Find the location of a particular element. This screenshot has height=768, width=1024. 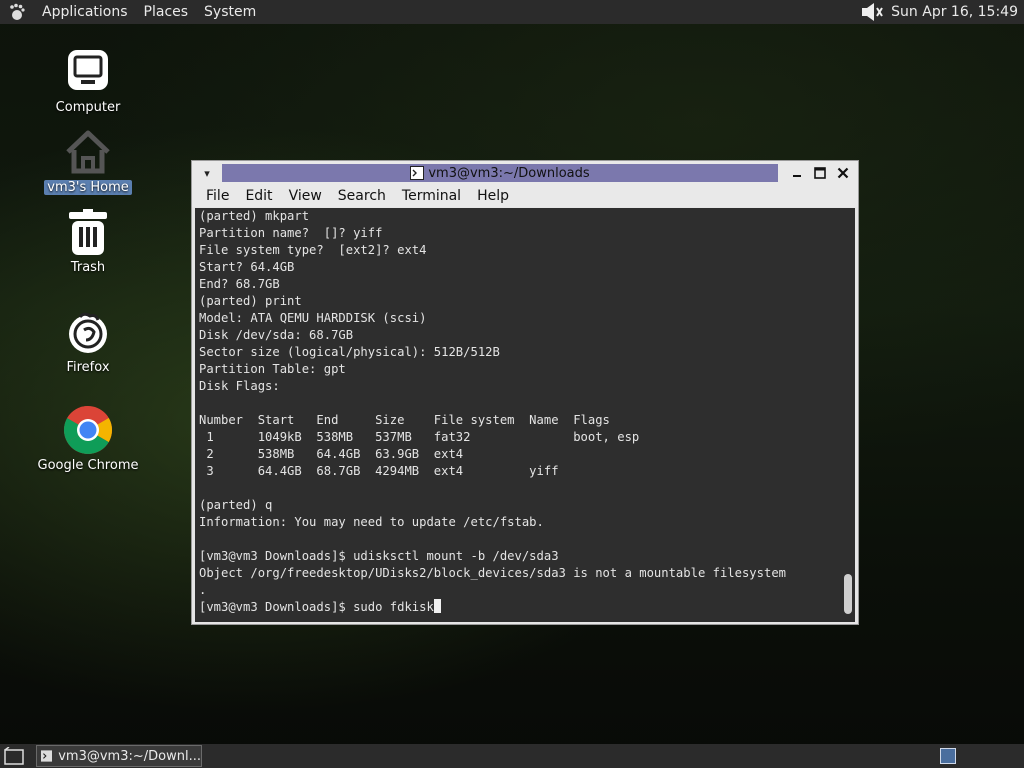

computer-icon is located at coordinates (88, 72).